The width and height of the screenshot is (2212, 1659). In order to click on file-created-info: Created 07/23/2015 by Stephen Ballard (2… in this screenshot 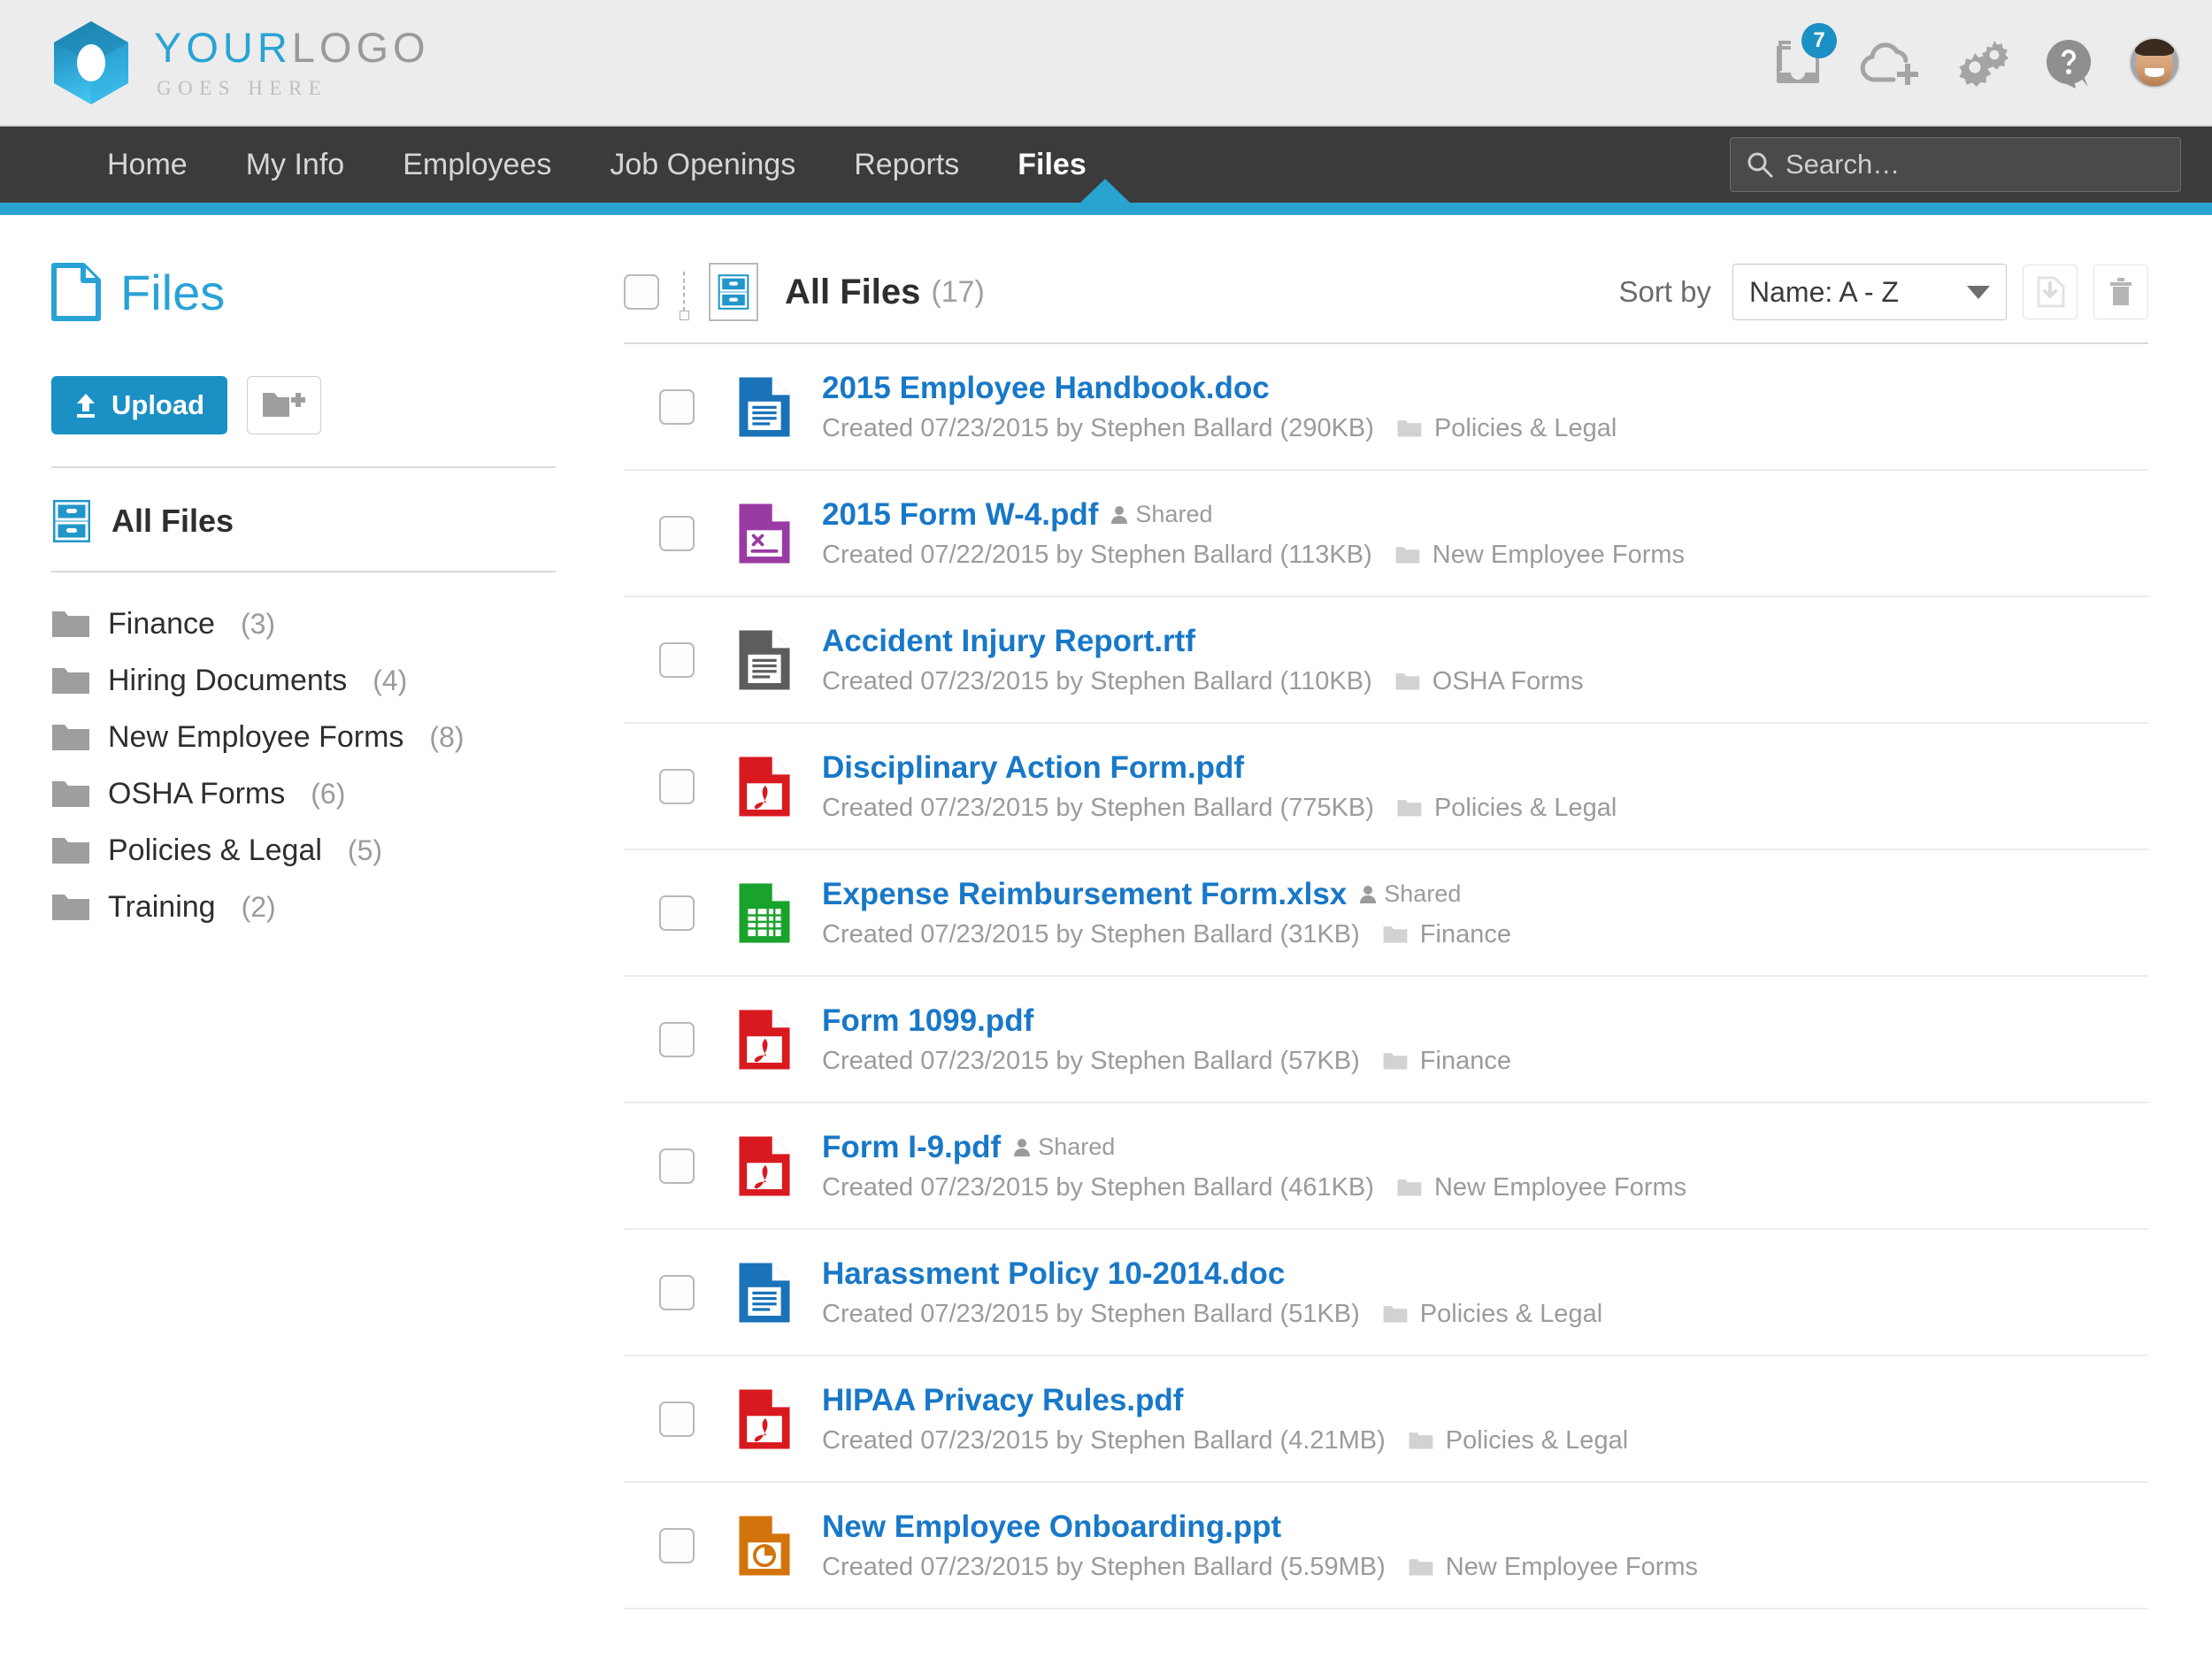, I will do `click(1098, 428)`.